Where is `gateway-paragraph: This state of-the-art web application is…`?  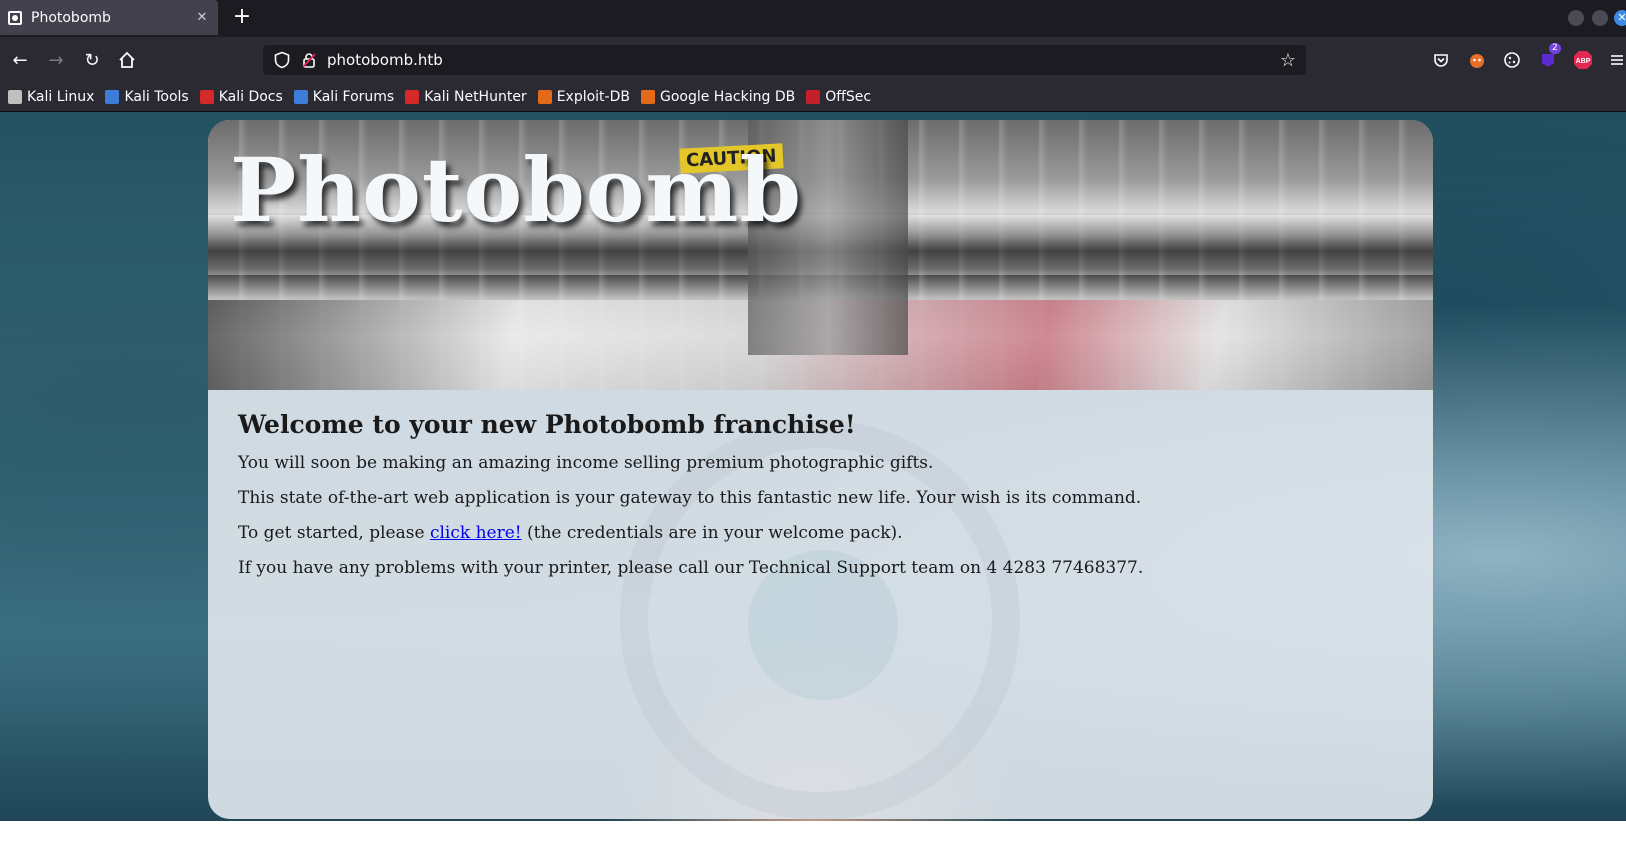 gateway-paragraph: This state of-the-art web application is… is located at coordinates (690, 498).